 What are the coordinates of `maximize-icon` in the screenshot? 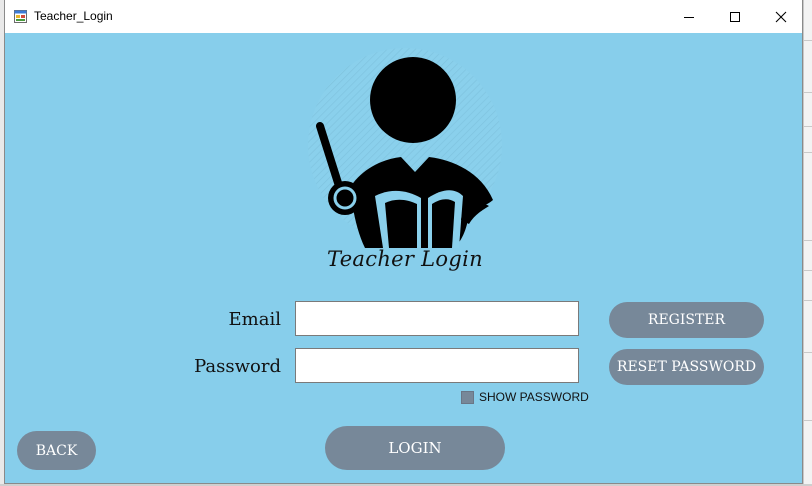 It's located at (735, 16).